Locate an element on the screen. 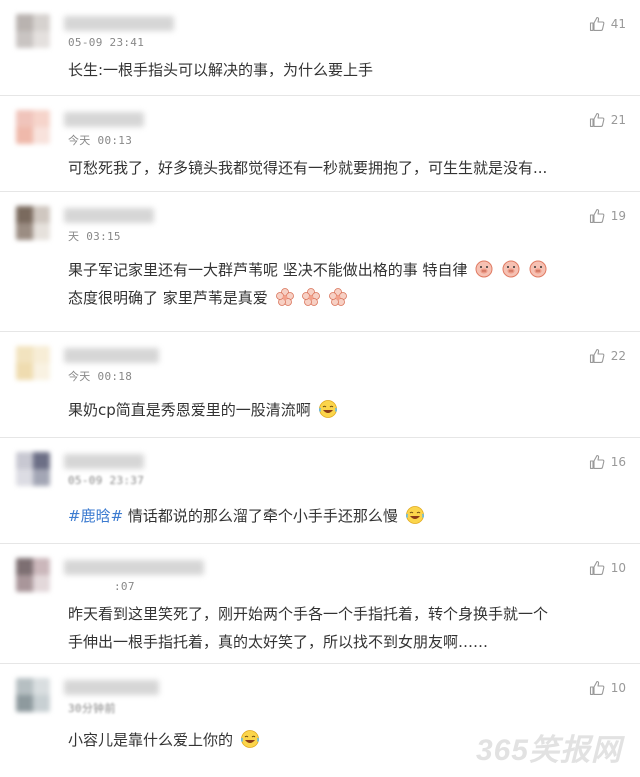 The height and width of the screenshot is (777, 640). comment-time: 今天 00:18 is located at coordinates (100, 376).